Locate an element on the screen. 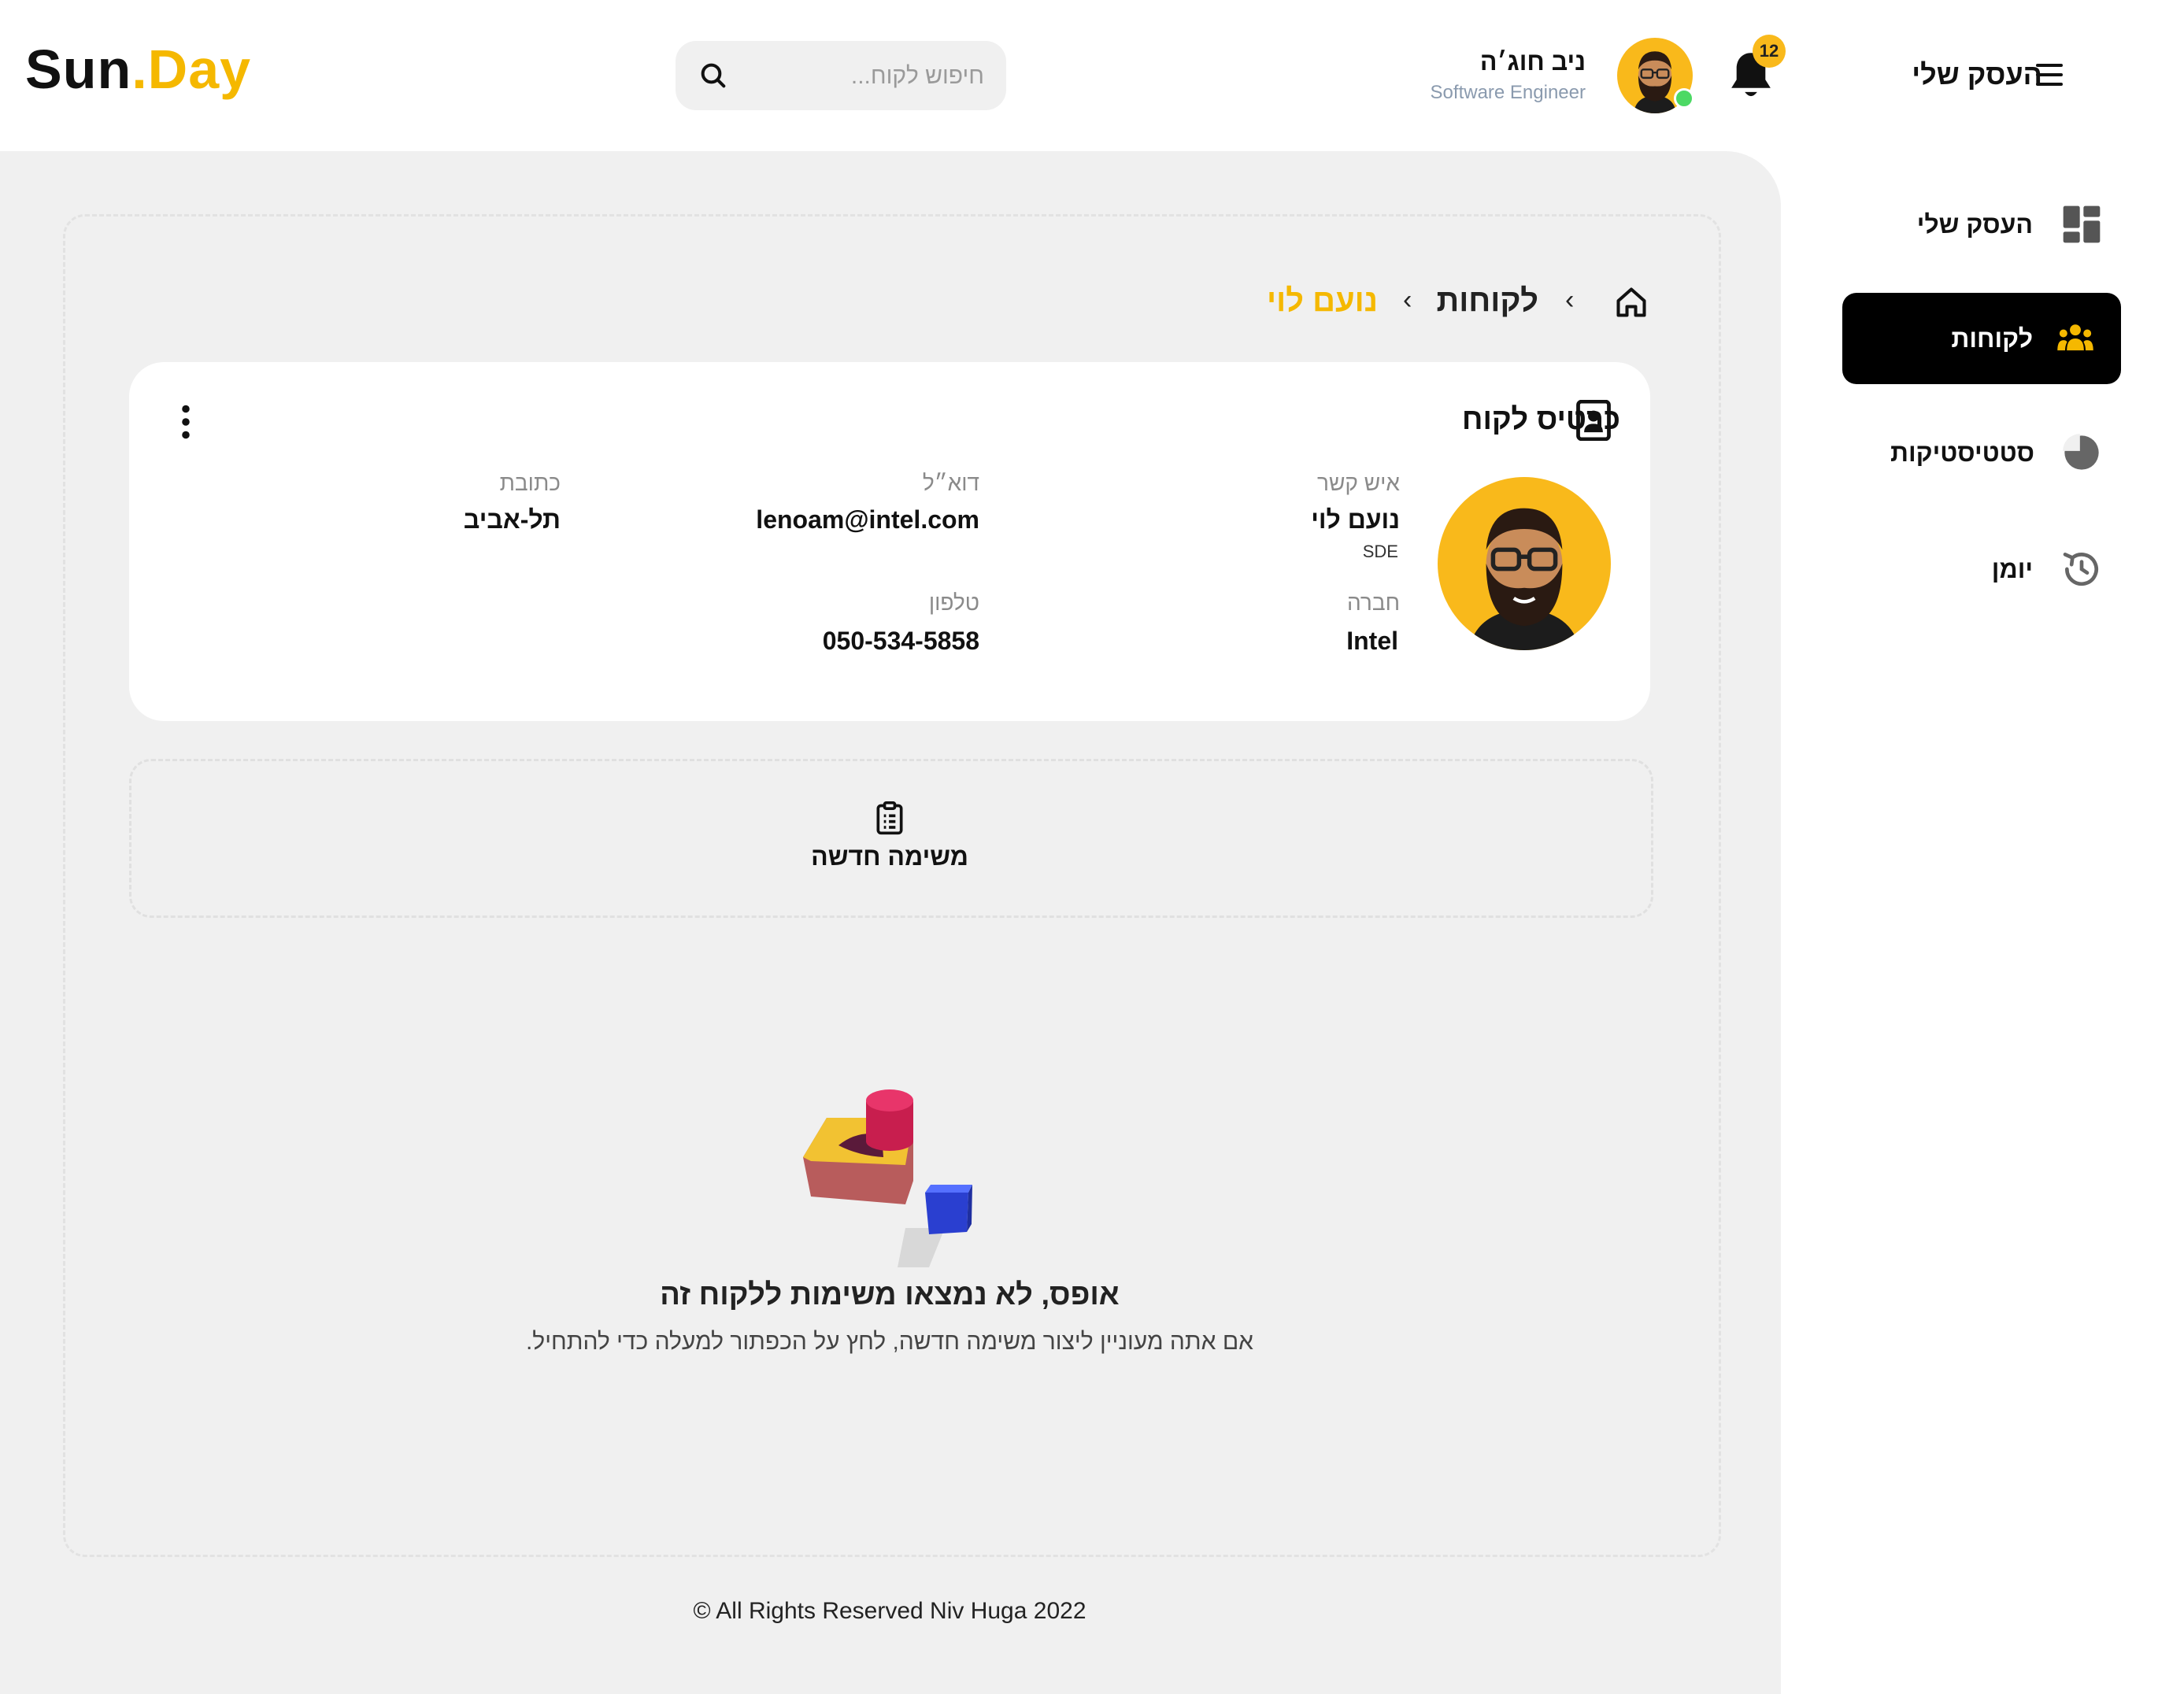 Image resolution: width=2184 pixels, height=1694 pixels. search-icon is located at coordinates (713, 75).